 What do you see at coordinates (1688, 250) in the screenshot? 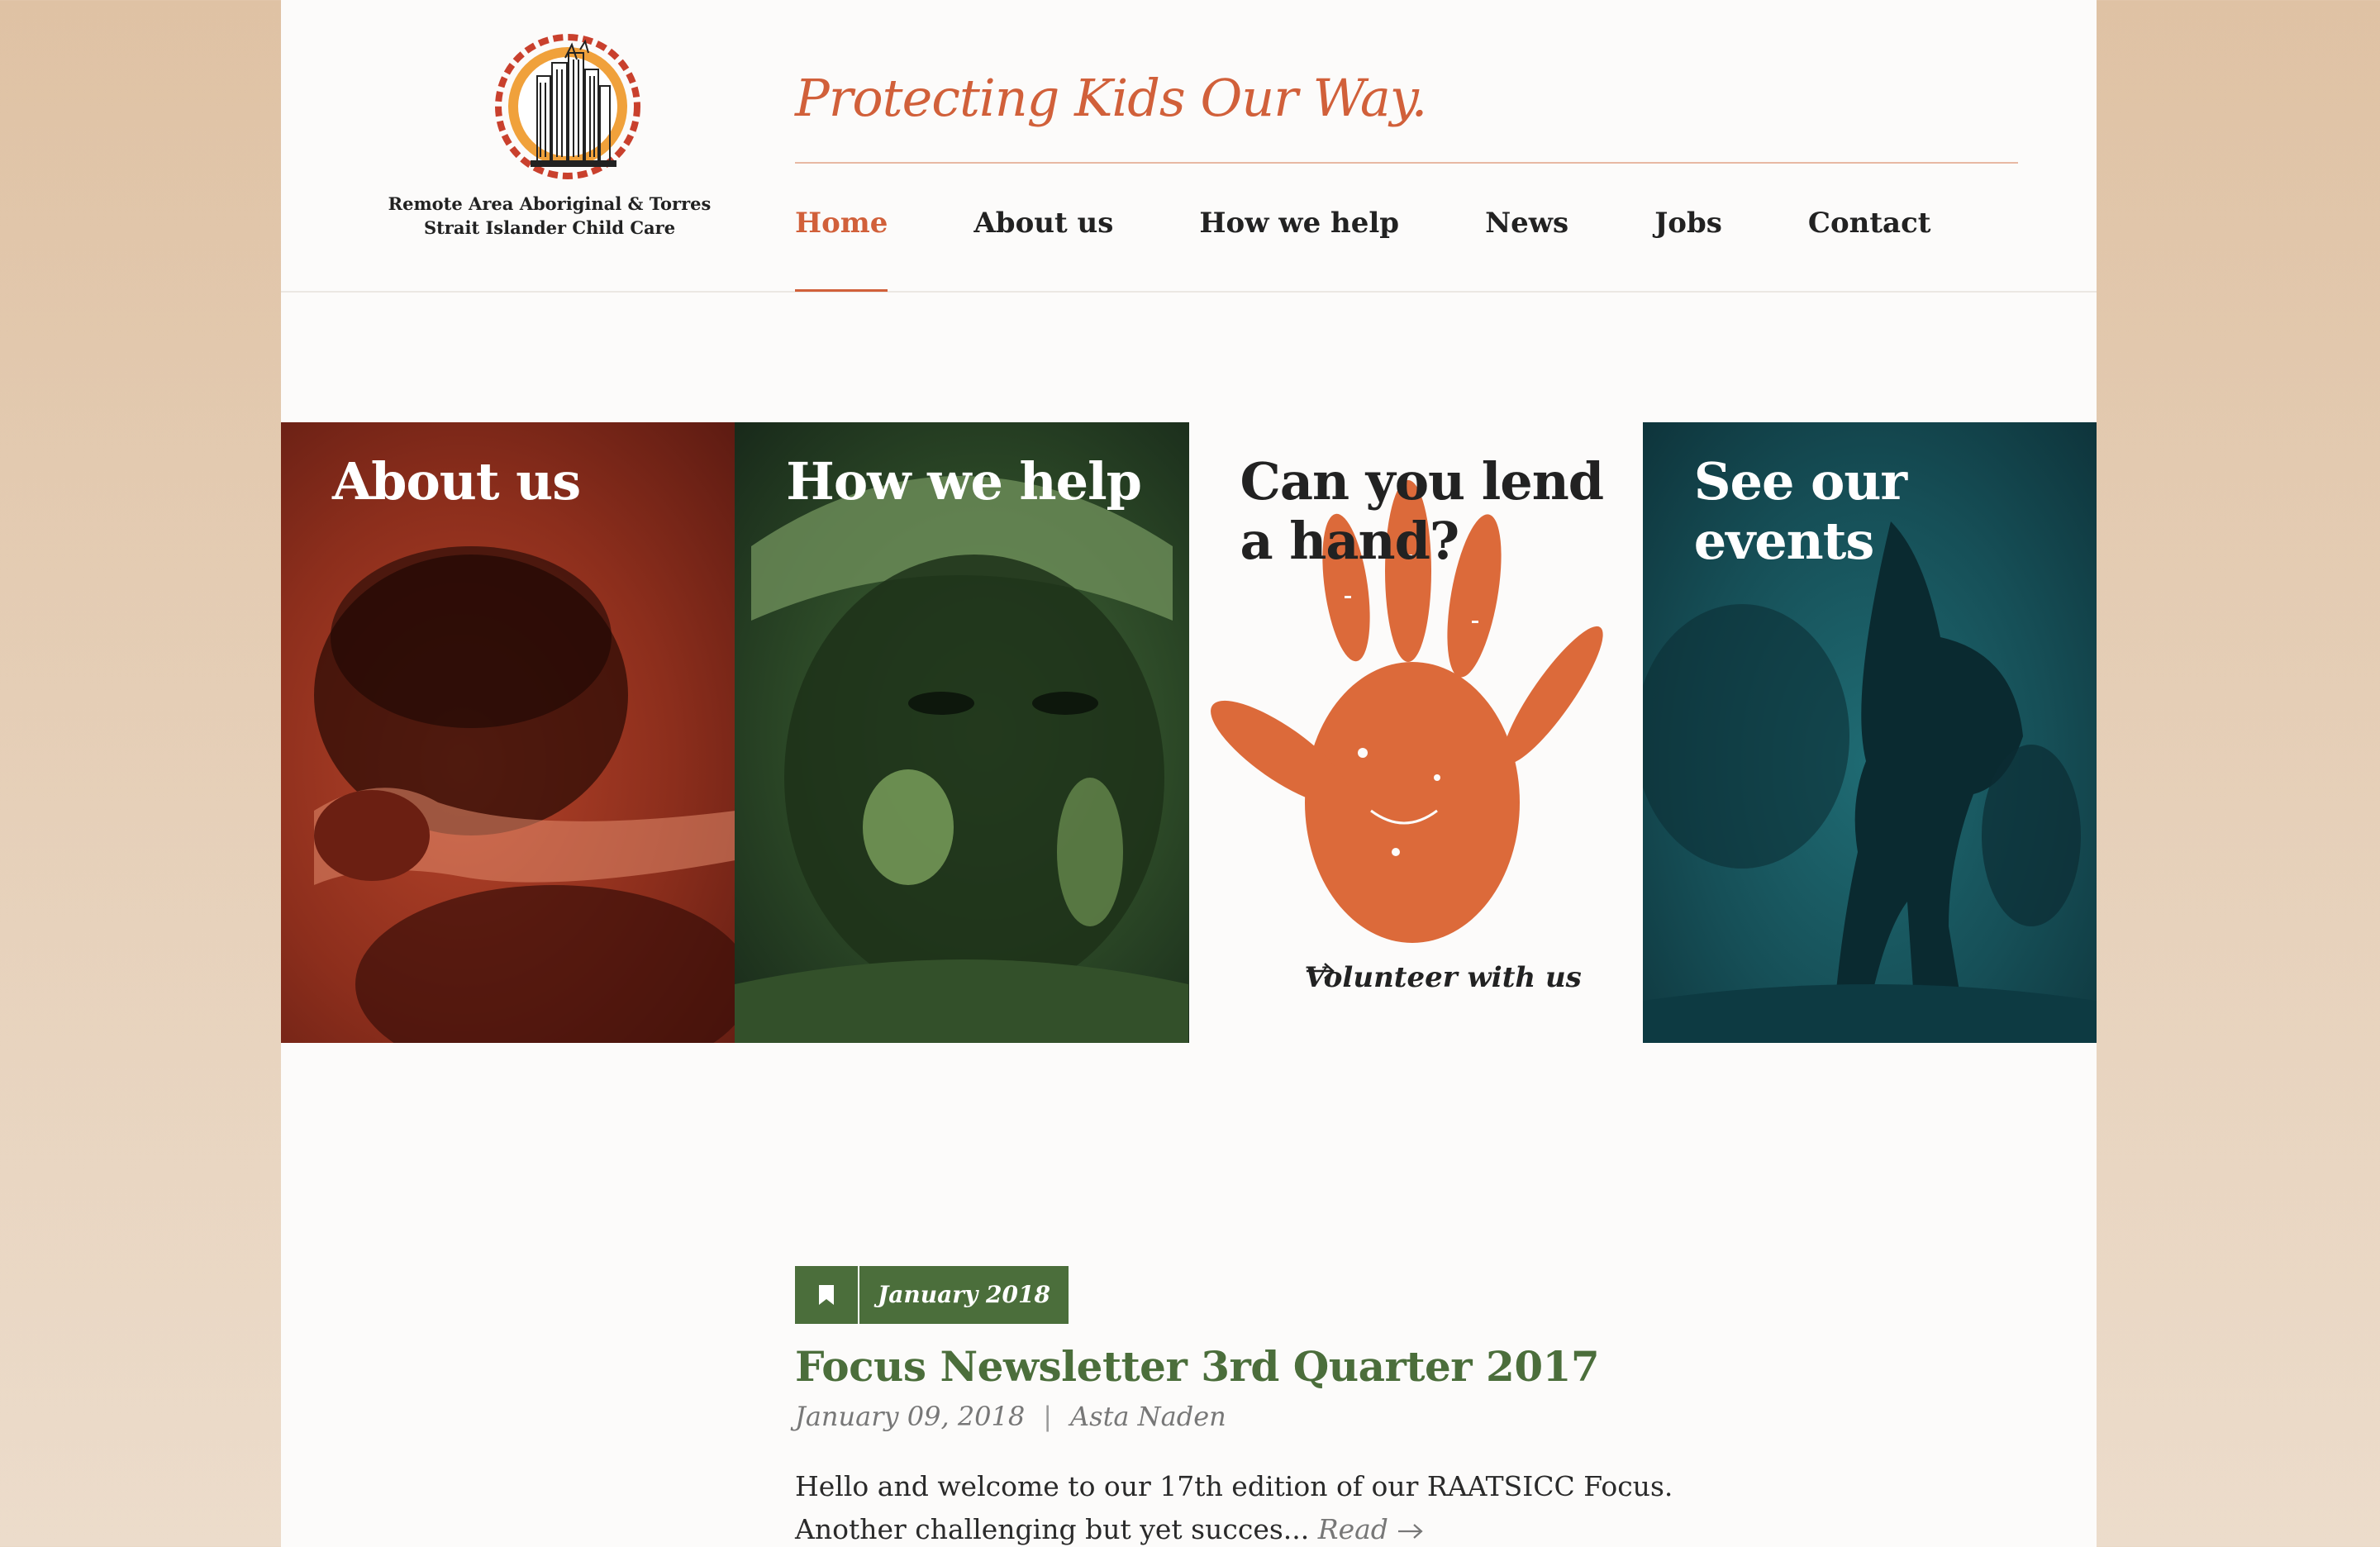
I see `nav-item-jobs: Jobs` at bounding box center [1688, 250].